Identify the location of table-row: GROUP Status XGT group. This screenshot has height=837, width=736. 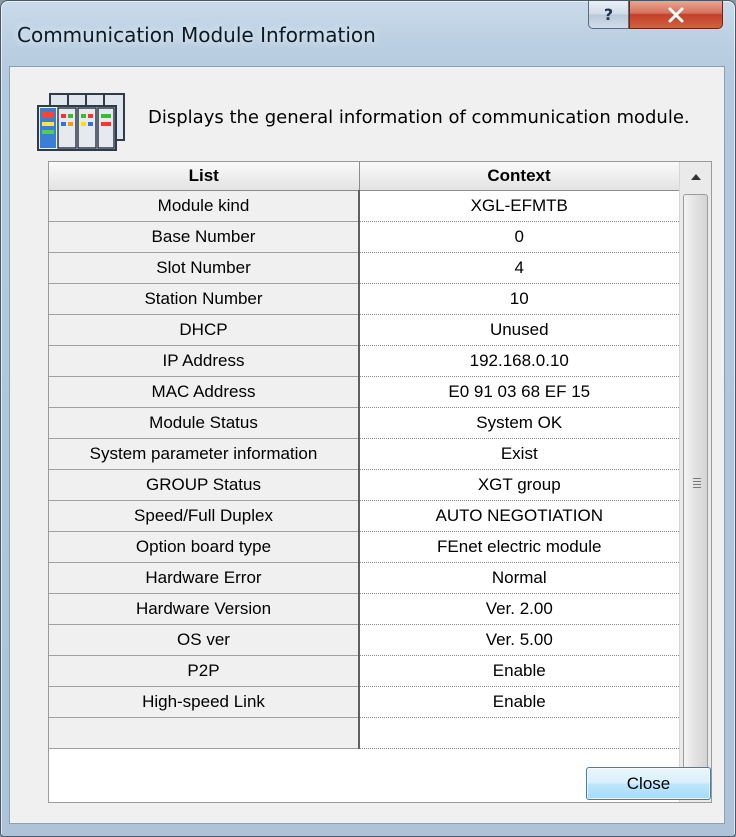
(364, 485).